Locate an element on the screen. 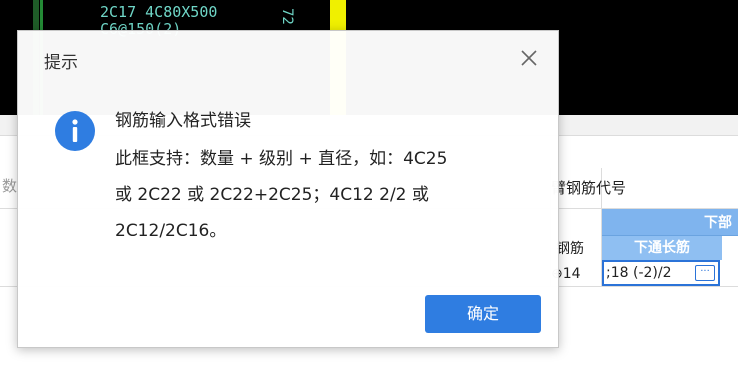 This screenshot has height=368, width=738. column-header-bottom-continuous: 下通长筋 is located at coordinates (662, 248).